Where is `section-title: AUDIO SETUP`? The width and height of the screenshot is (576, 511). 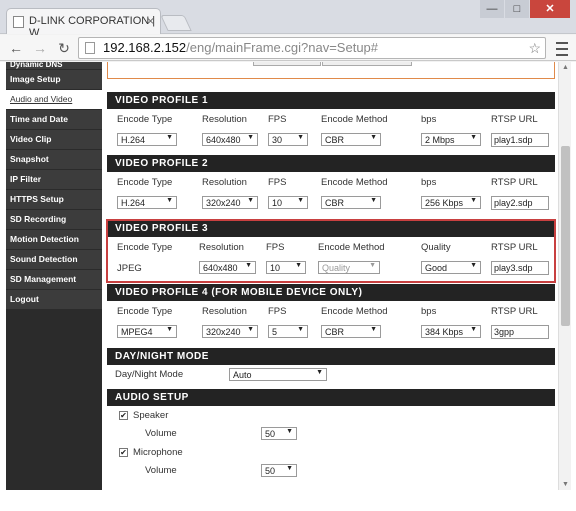 section-title: AUDIO SETUP is located at coordinates (331, 397).